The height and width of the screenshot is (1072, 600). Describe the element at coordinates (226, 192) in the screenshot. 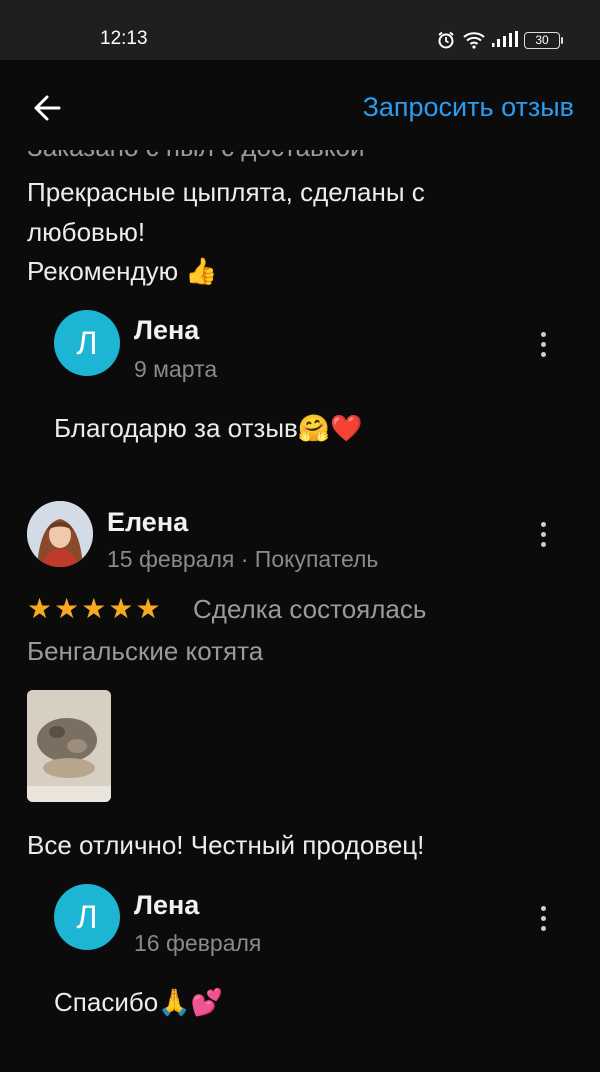

I see `review-text-line: Прекрасные цыплята, сделаны с` at that location.